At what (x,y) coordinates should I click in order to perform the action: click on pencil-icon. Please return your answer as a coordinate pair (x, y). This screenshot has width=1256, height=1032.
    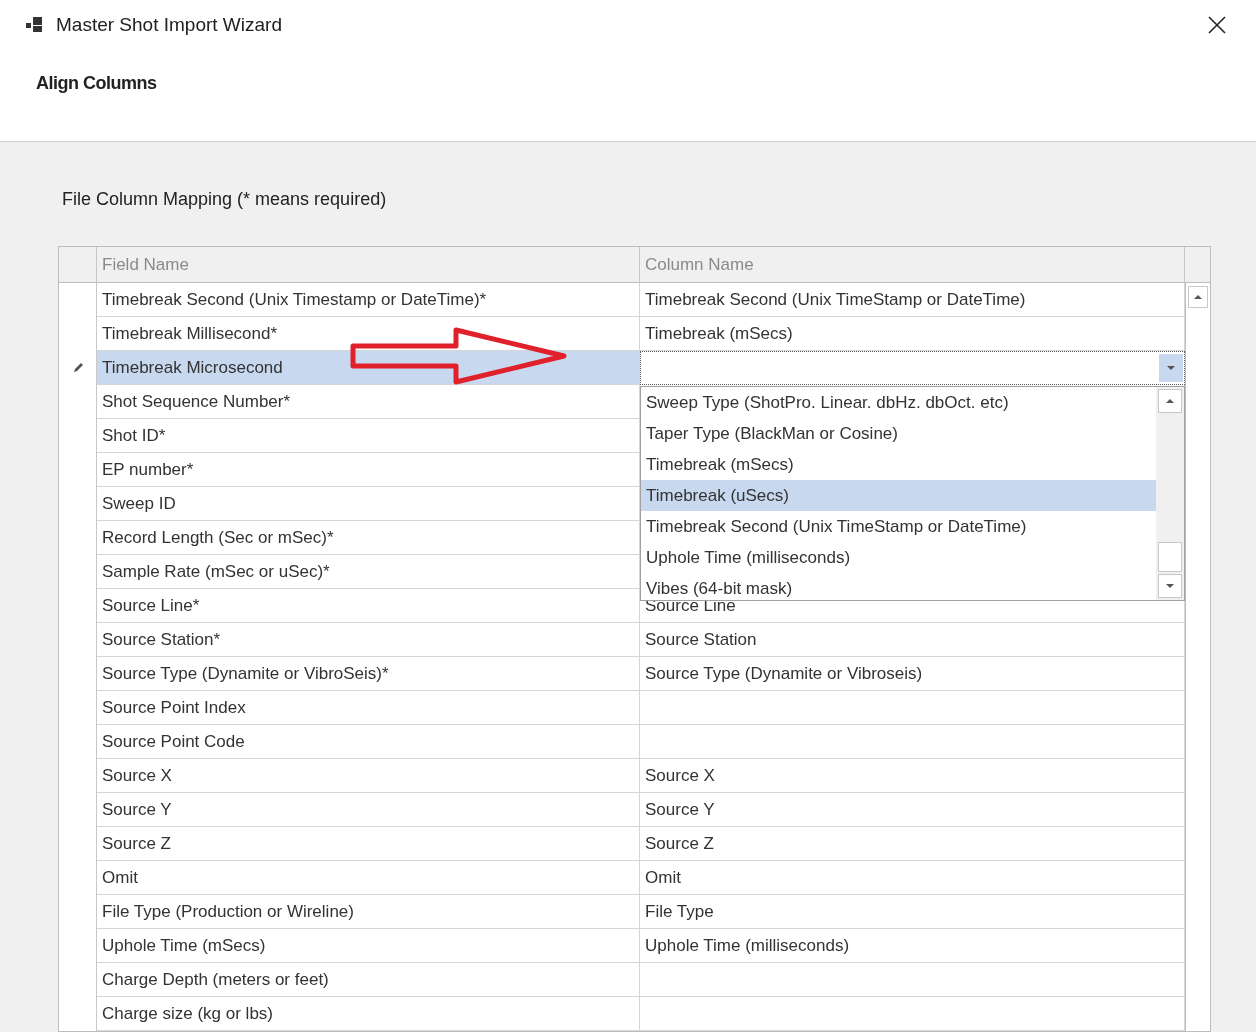
    Looking at the image, I should click on (77, 368).